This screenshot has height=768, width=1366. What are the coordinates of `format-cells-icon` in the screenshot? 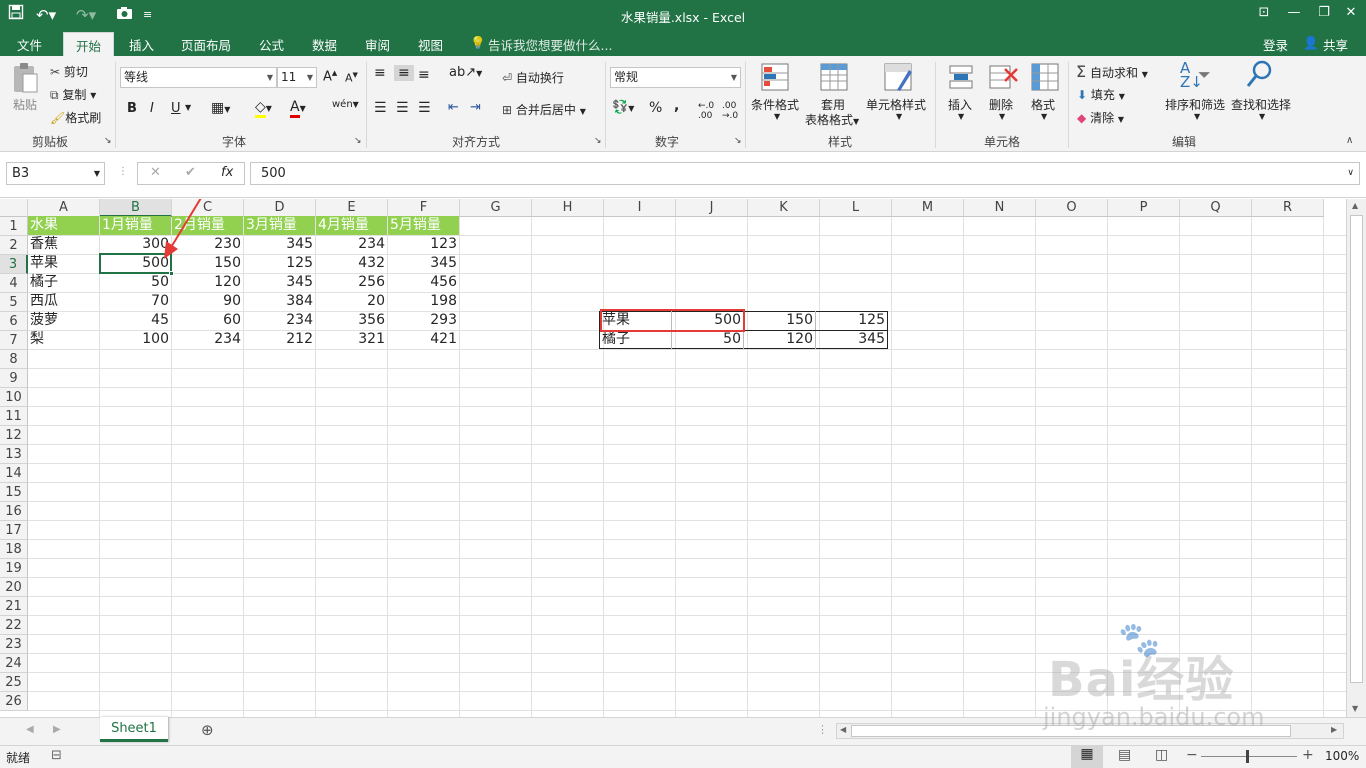 It's located at (1045, 77).